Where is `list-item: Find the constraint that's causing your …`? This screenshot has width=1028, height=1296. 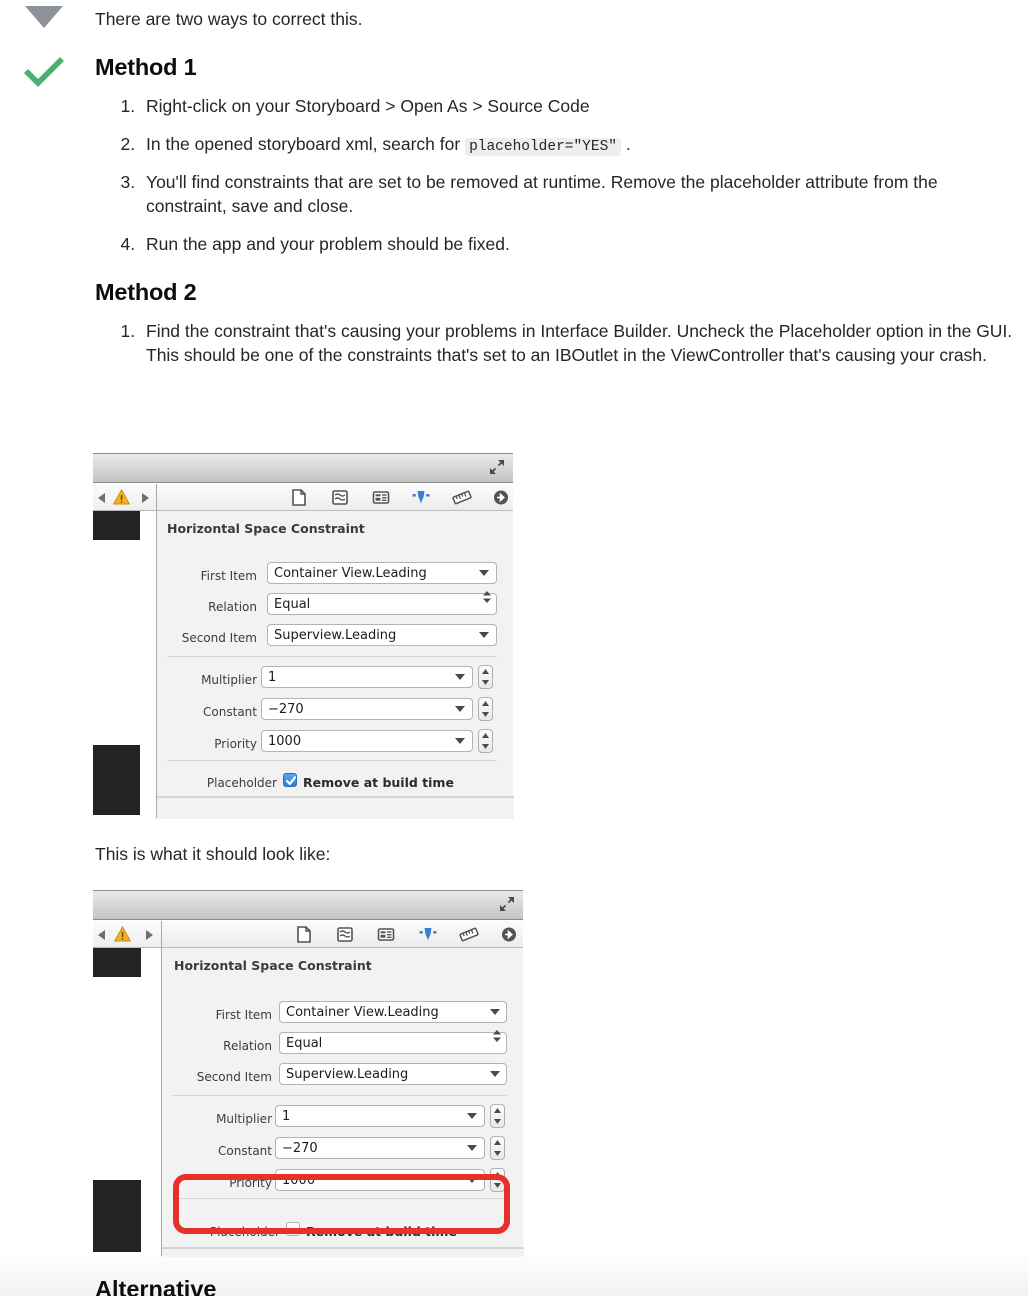
list-item: Find the constraint that's causing your … is located at coordinates (580, 344).